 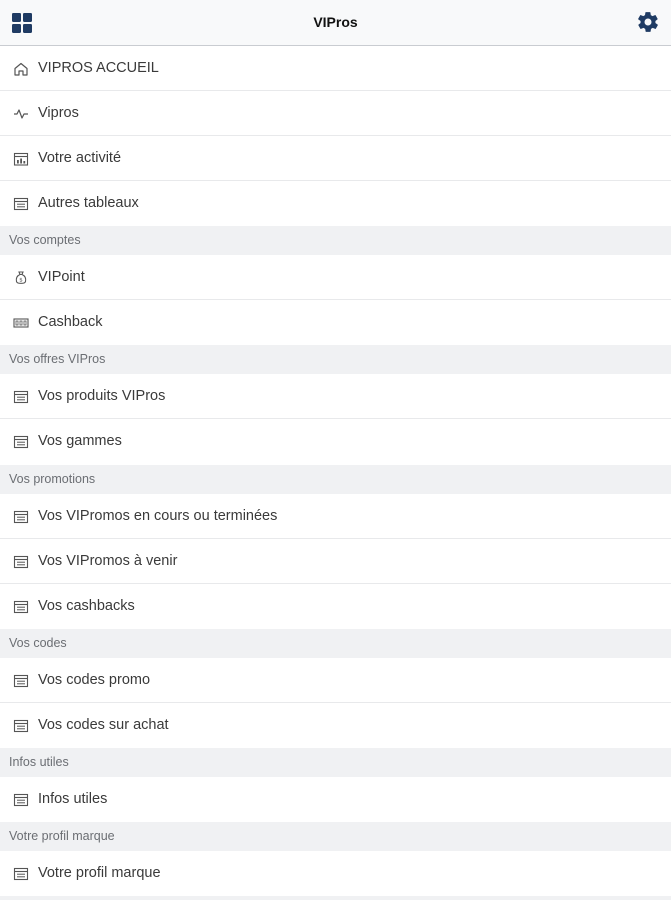 I want to click on section-header-promotions: Vos promotions, so click(x=335, y=479).